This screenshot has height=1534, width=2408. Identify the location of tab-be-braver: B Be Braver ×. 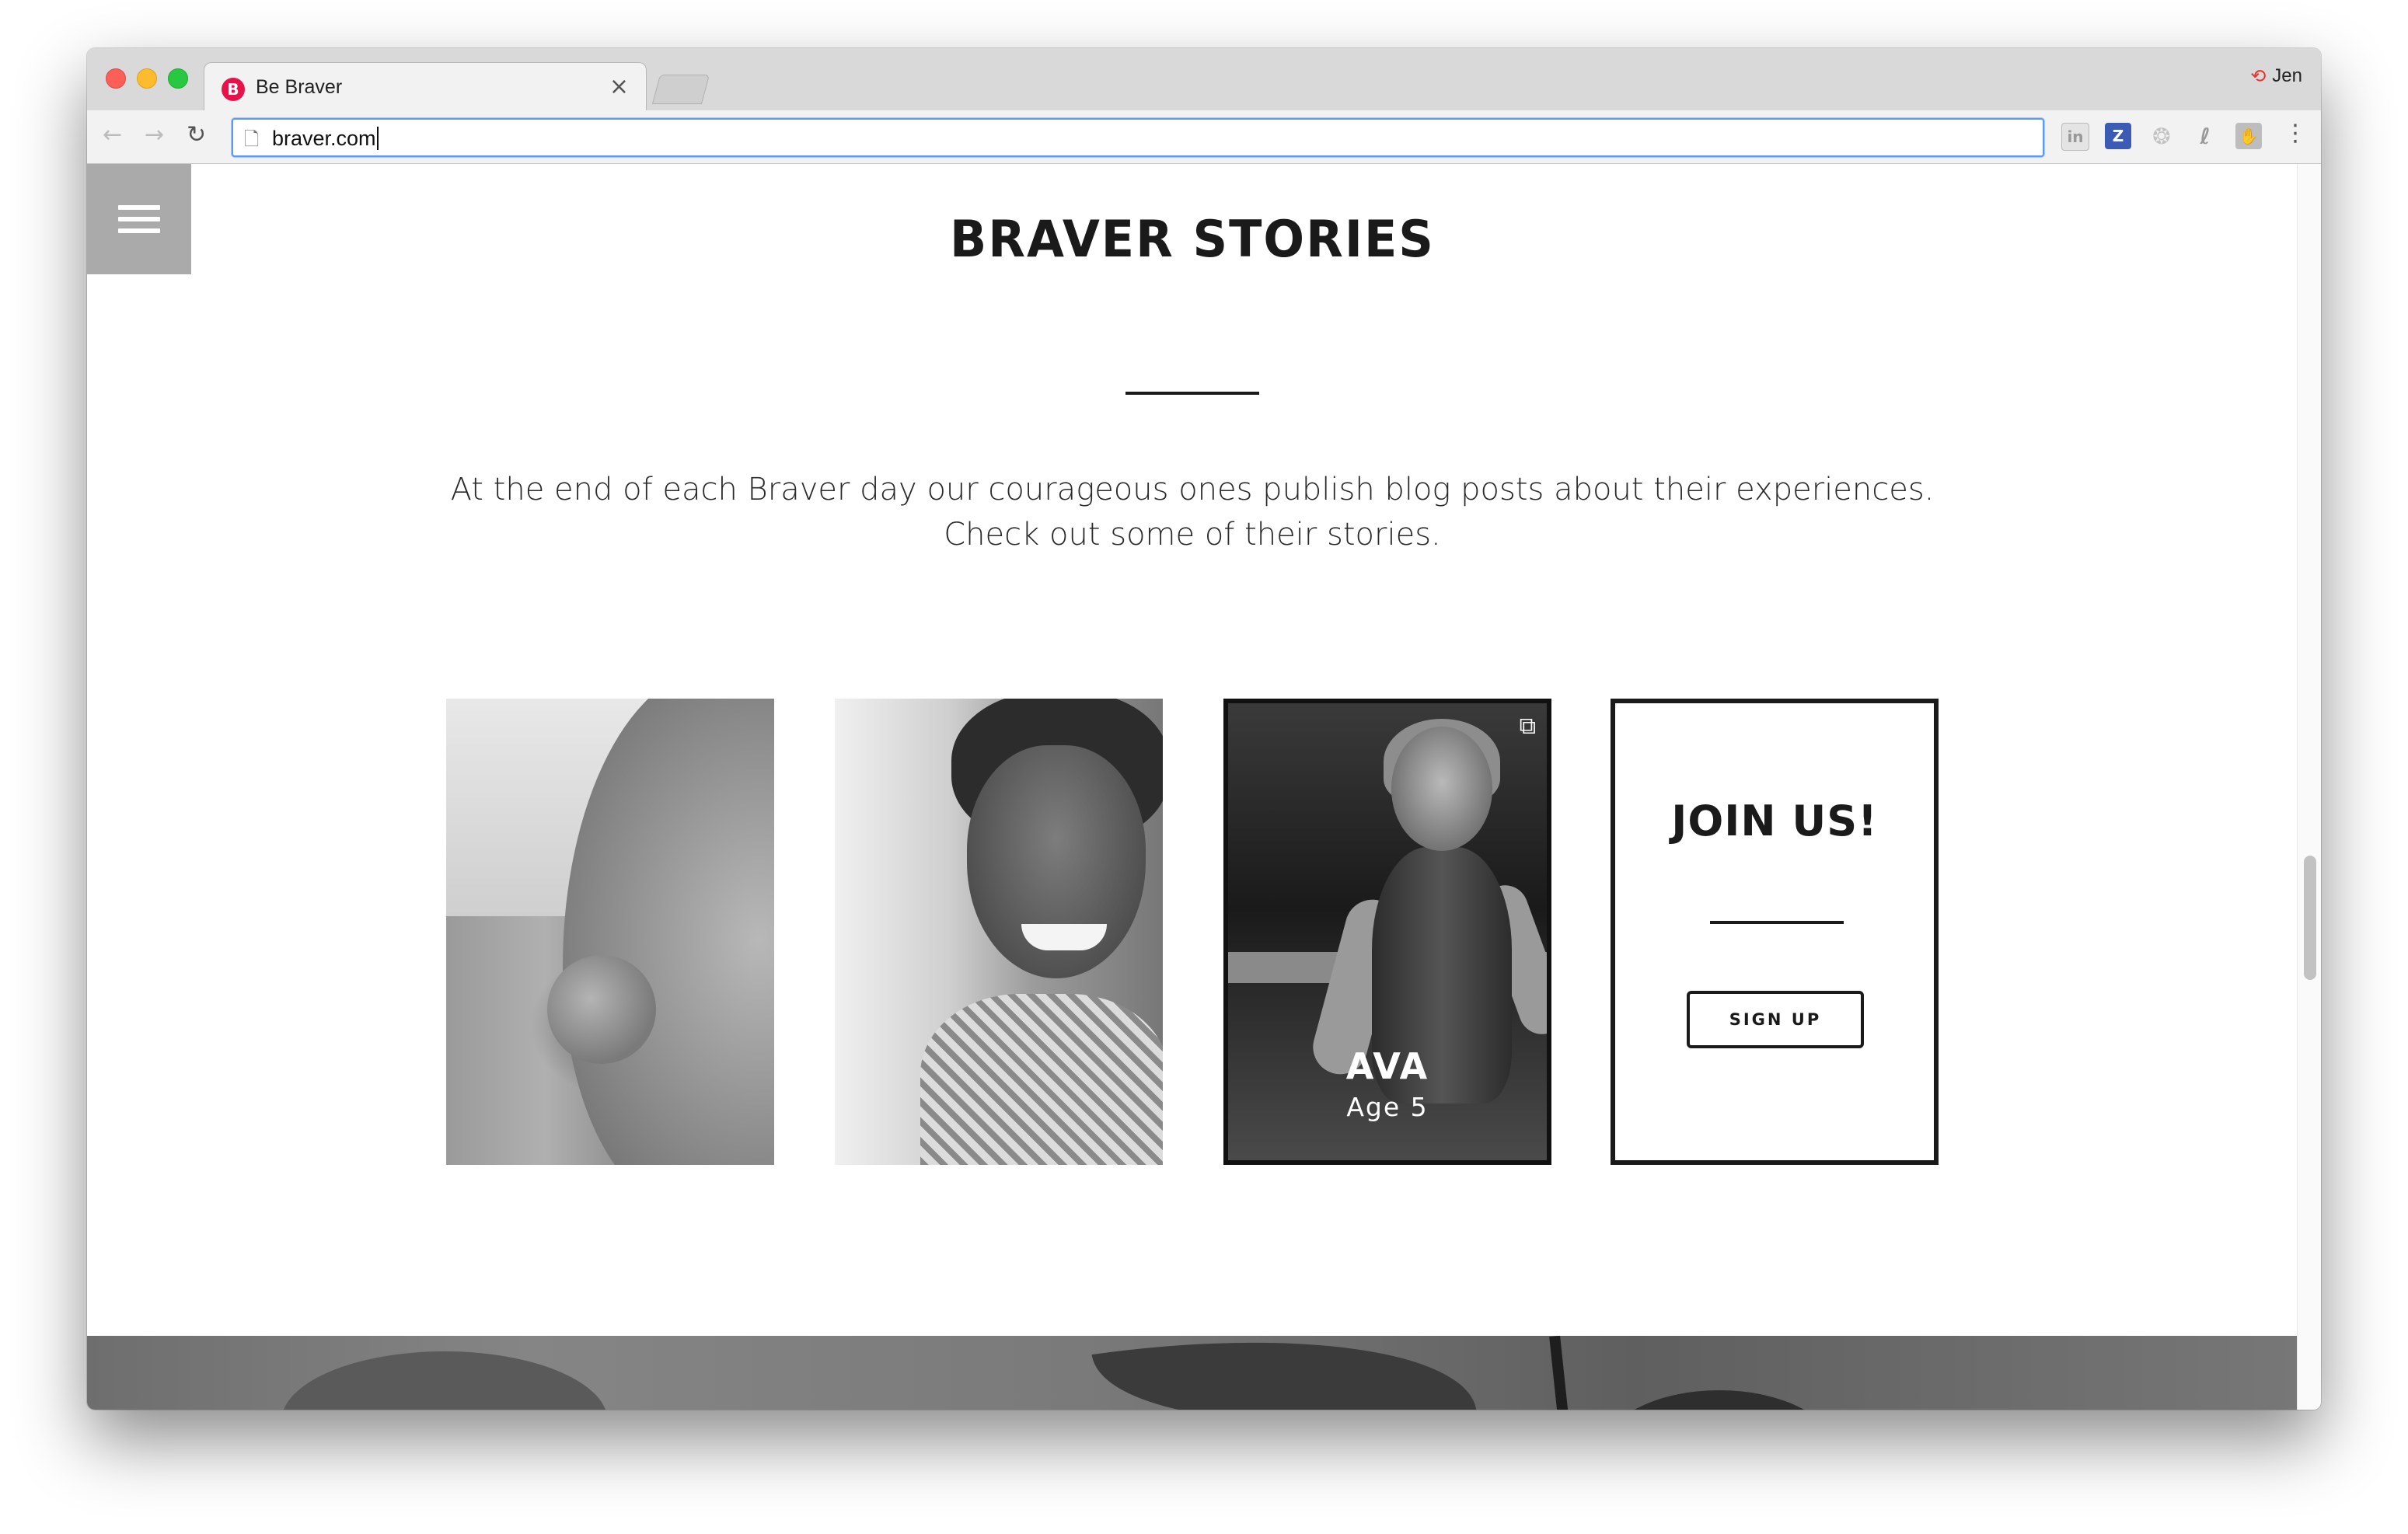
(425, 87).